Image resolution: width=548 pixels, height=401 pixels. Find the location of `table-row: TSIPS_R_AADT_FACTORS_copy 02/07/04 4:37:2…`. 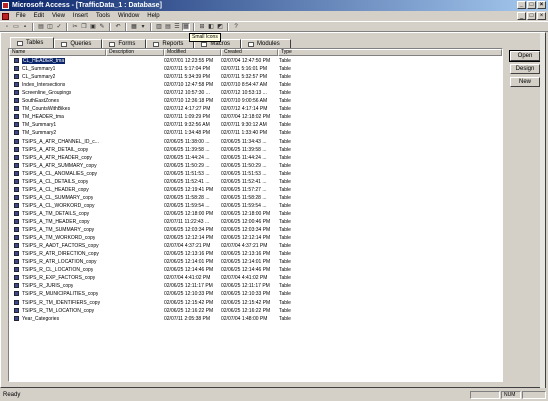

table-row: TSIPS_R_AADT_FACTORS_copy 02/07/04 4:37:2… is located at coordinates (255, 246).